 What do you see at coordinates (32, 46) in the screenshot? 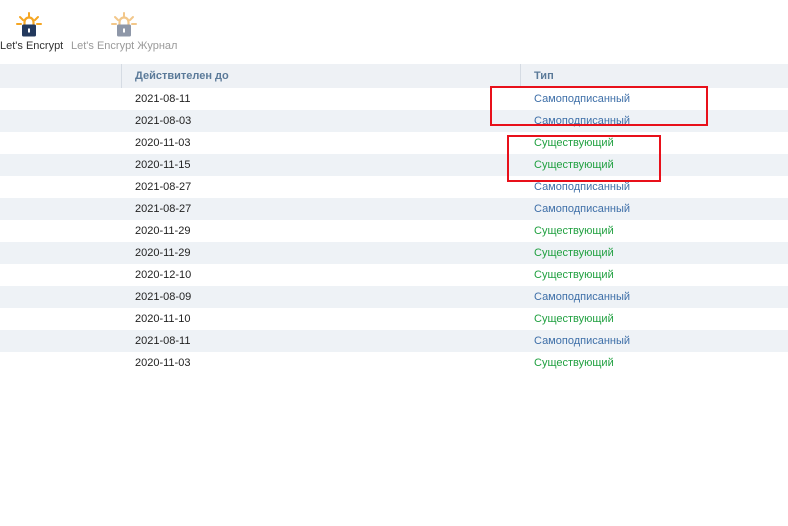
I see `letsencrypt-label: Let's Encrypt` at bounding box center [32, 46].